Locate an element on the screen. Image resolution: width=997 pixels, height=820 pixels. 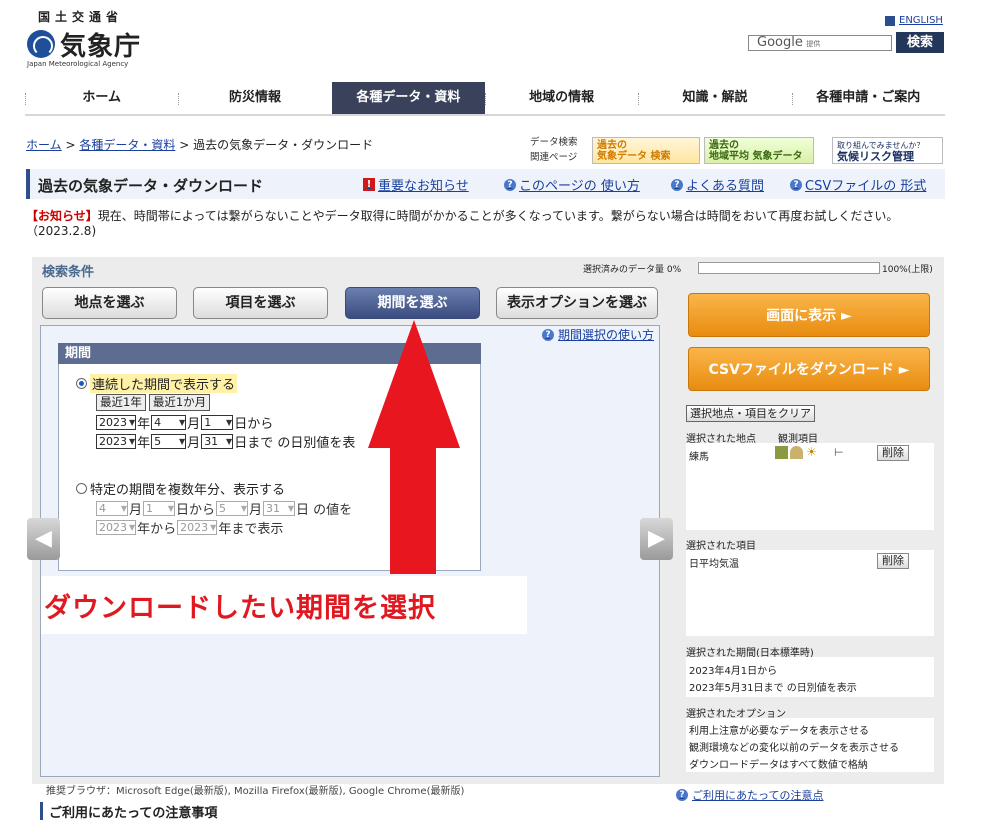
download-csv-button: CSVファイルをダウンロード ► is located at coordinates (809, 369).